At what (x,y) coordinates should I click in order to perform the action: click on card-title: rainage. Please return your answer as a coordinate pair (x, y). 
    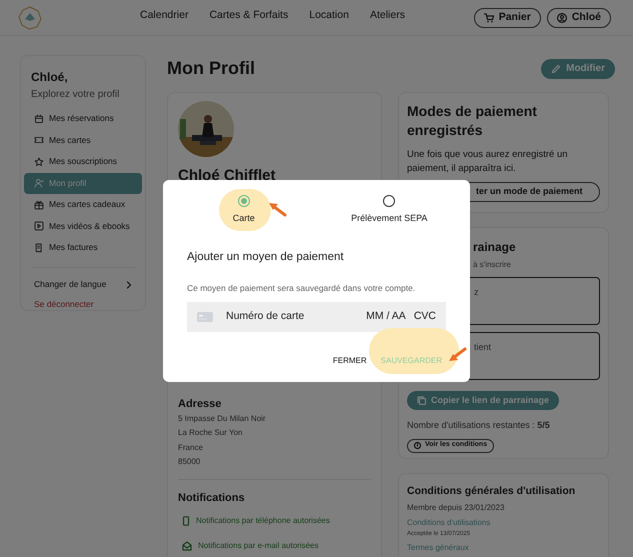
    Looking at the image, I should click on (494, 247).